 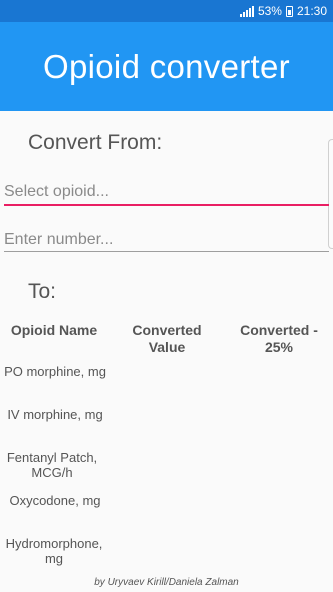 What do you see at coordinates (42, 291) in the screenshot?
I see `to-label: To:` at bounding box center [42, 291].